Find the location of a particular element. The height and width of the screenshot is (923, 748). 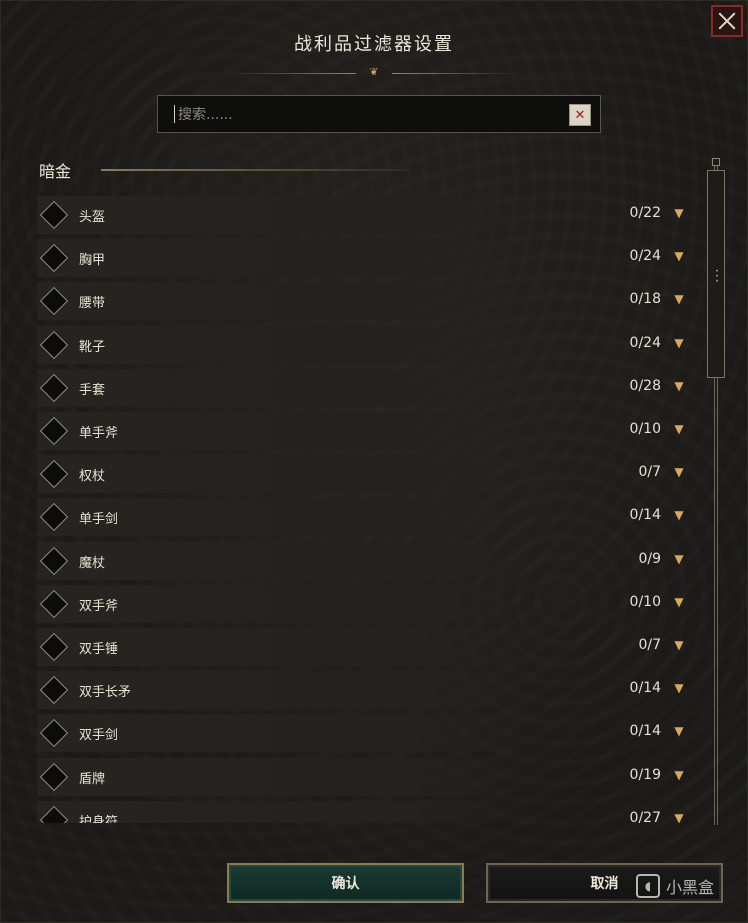

item-count: 0/19 is located at coordinates (645, 775).